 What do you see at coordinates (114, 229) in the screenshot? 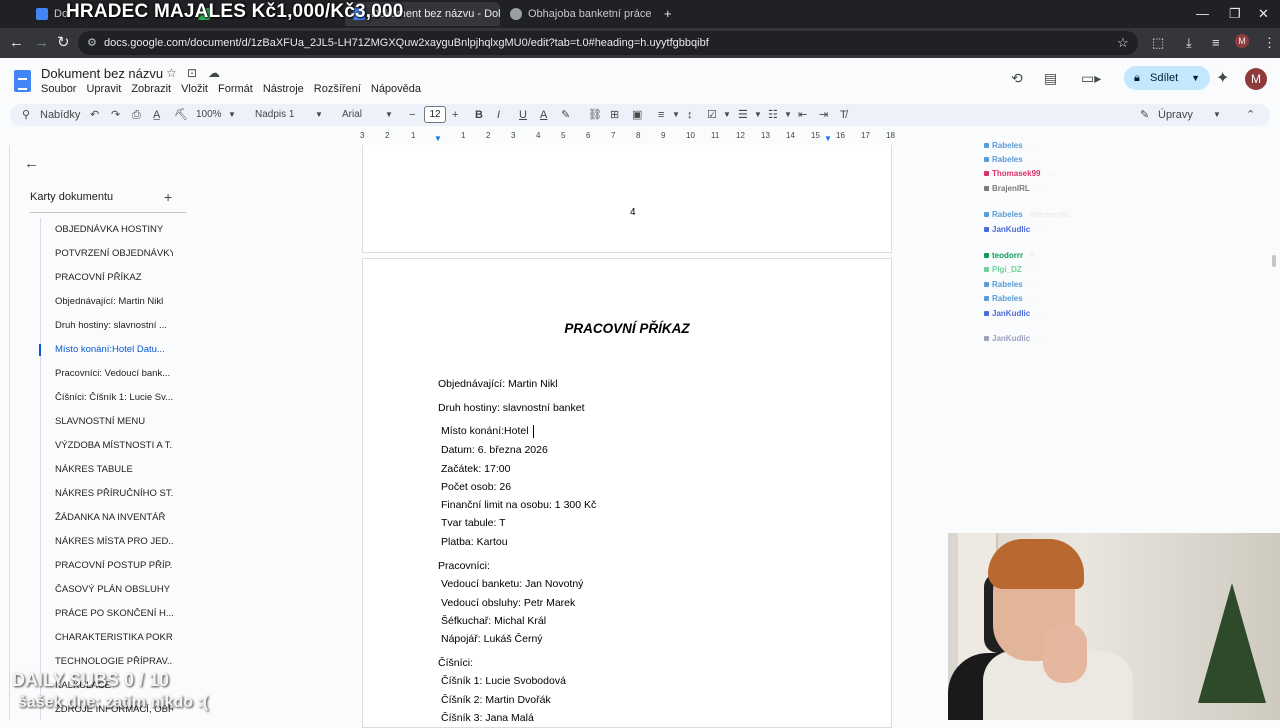
I see `outline-item: OBJEDNÁVKA HOSTINY` at bounding box center [114, 229].